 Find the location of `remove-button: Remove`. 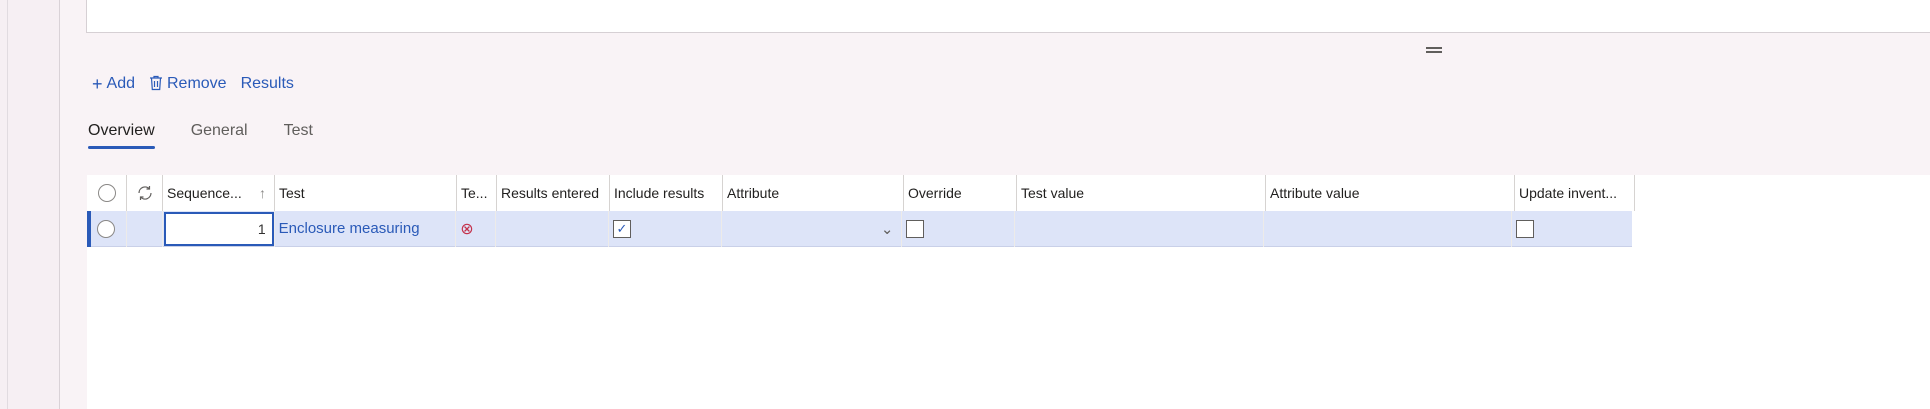

remove-button: Remove is located at coordinates (188, 84).